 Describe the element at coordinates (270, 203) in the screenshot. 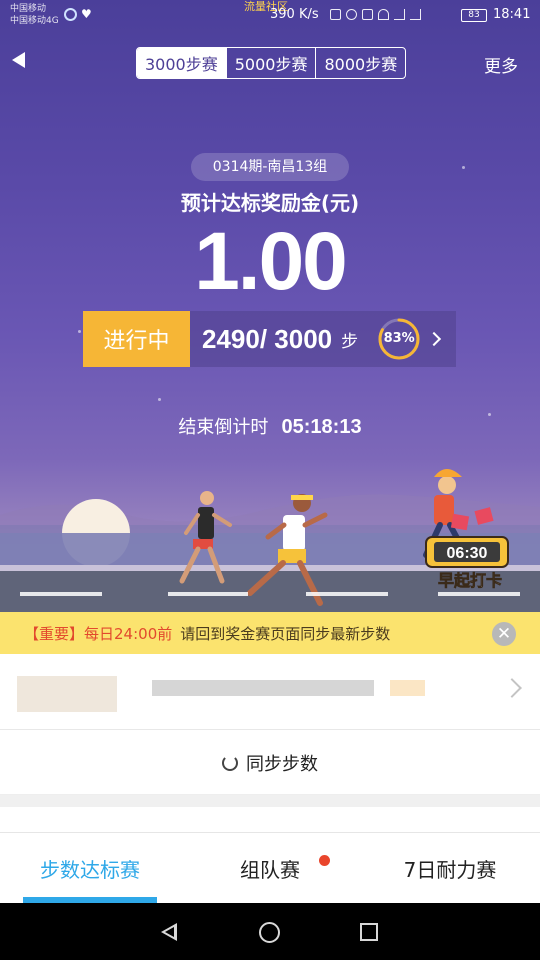

I see `prize-label: 预计达标奖励金(元)` at that location.